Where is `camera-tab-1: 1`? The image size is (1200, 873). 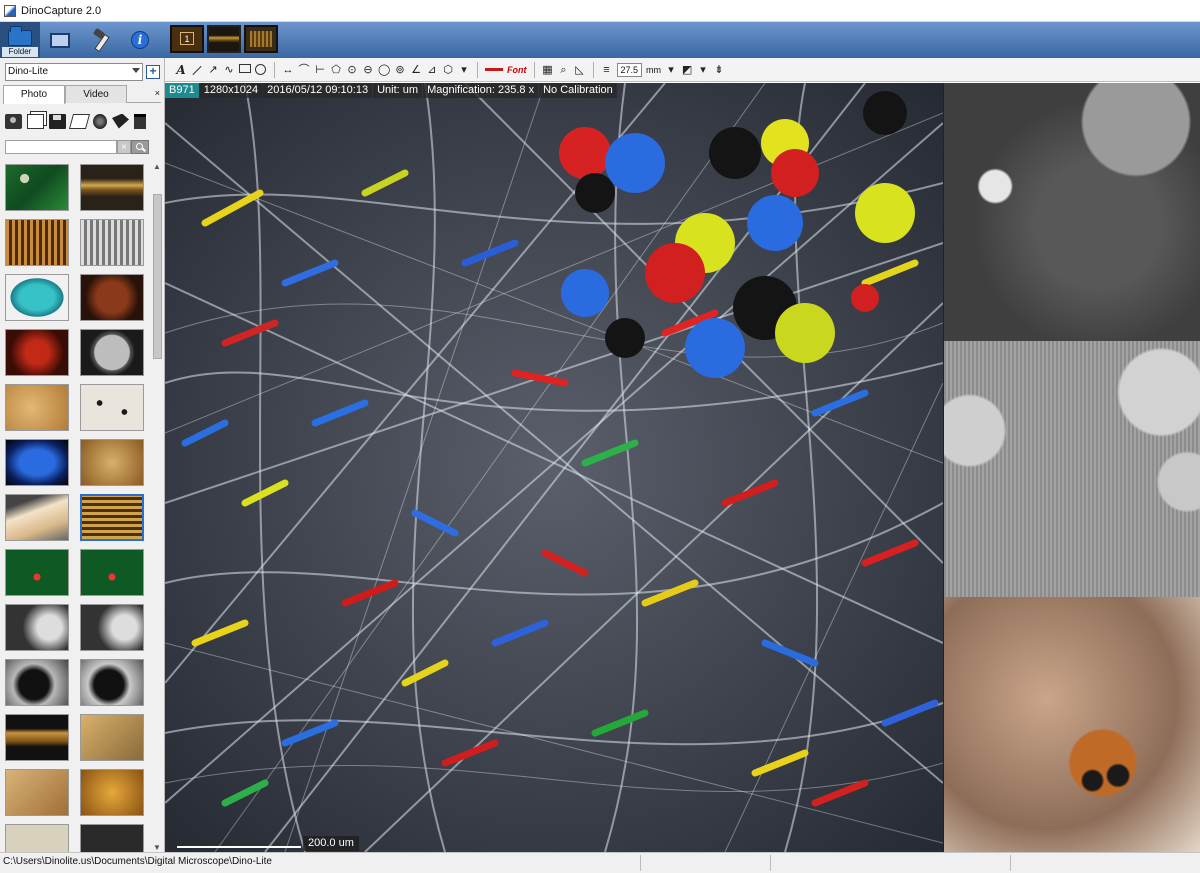
camera-tab-1: 1 is located at coordinates (187, 39).